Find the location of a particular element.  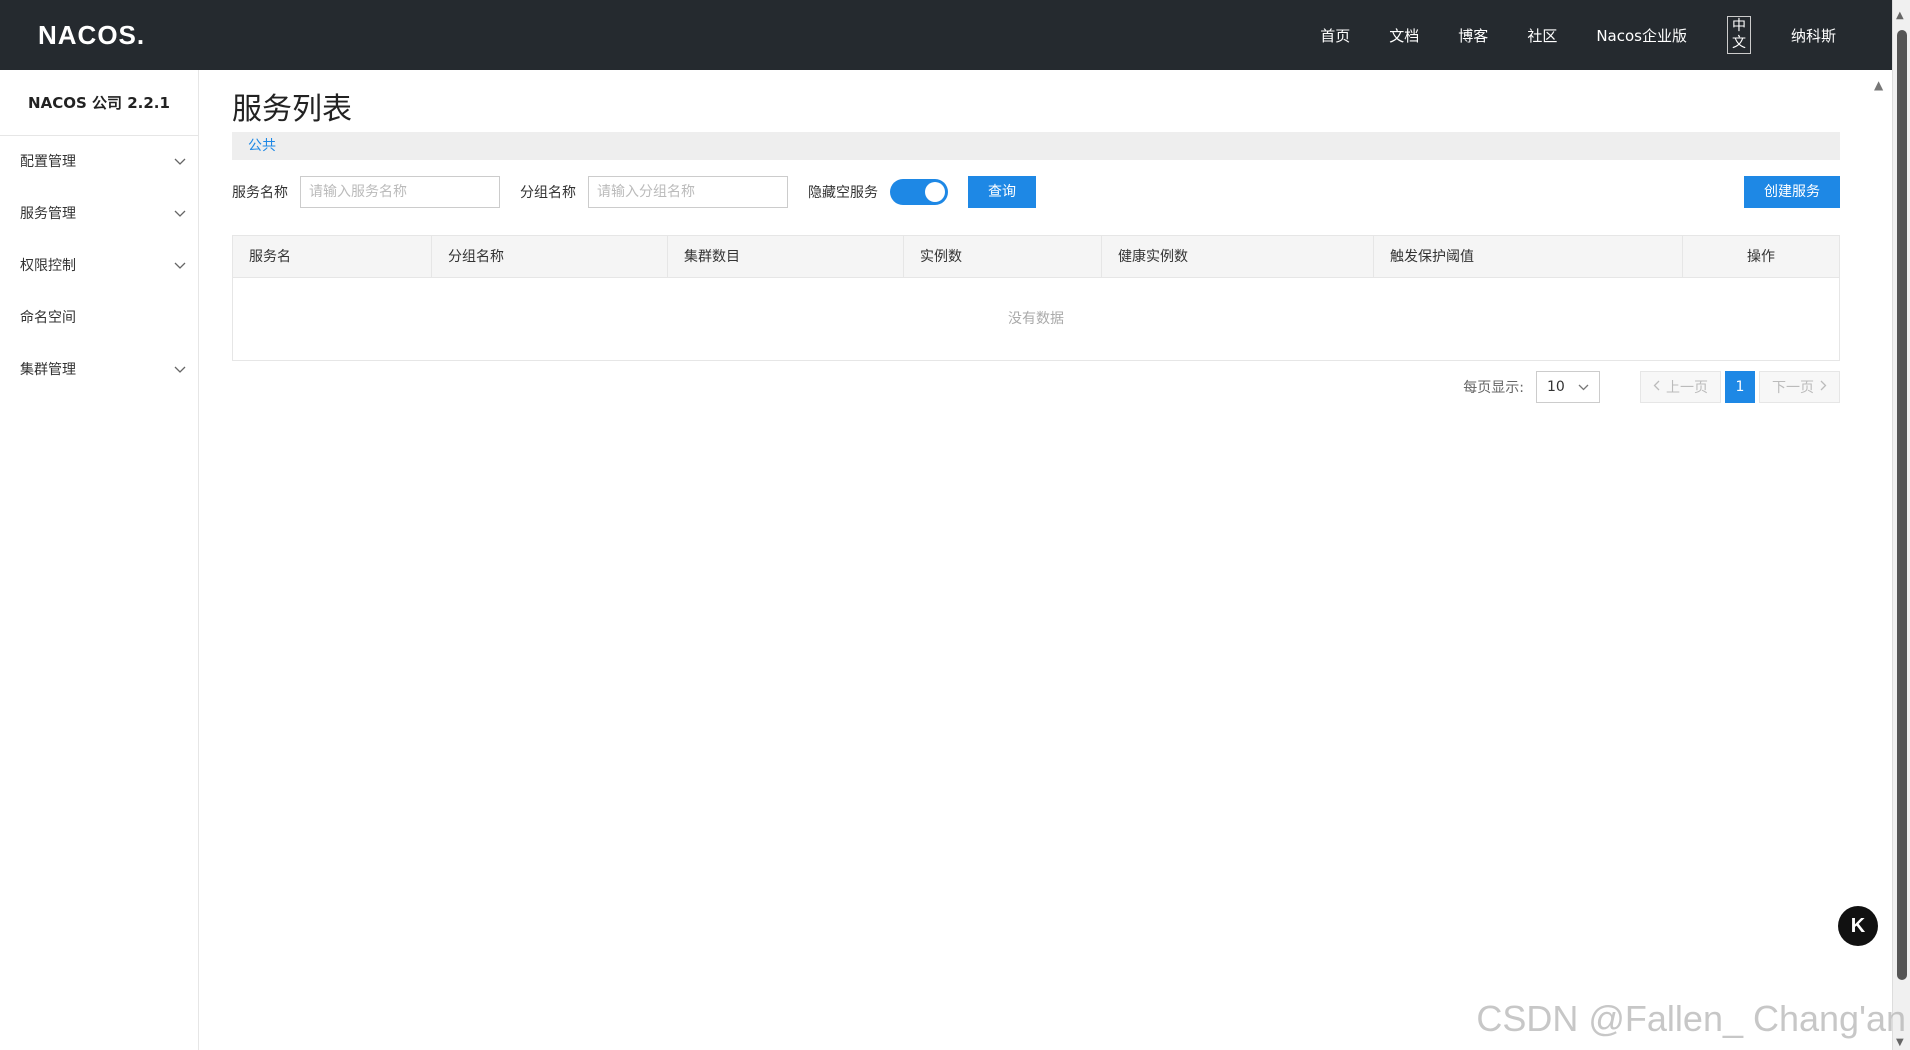

next-page-label: 下一页 is located at coordinates (1793, 388).